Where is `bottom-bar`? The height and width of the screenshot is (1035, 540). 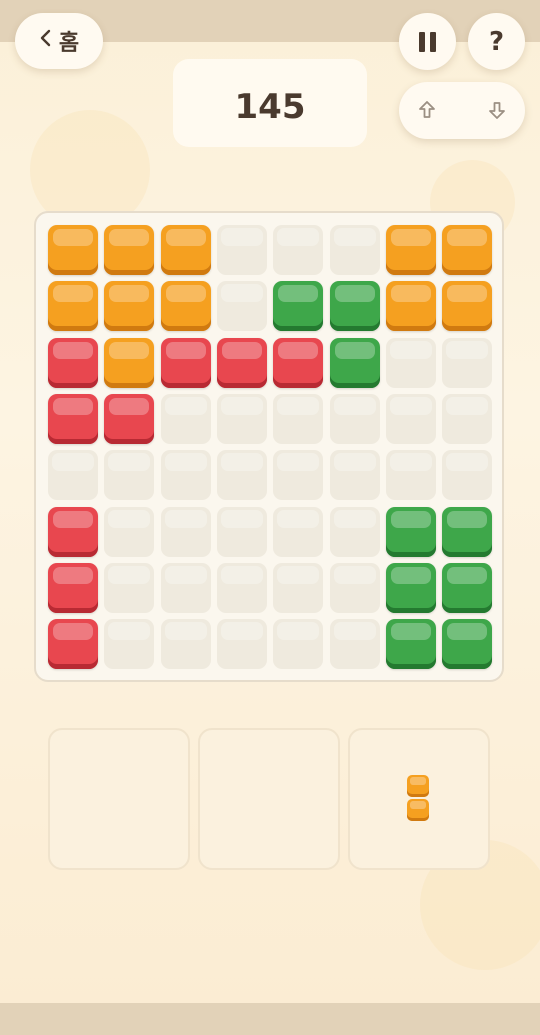 bottom-bar is located at coordinates (270, 1019).